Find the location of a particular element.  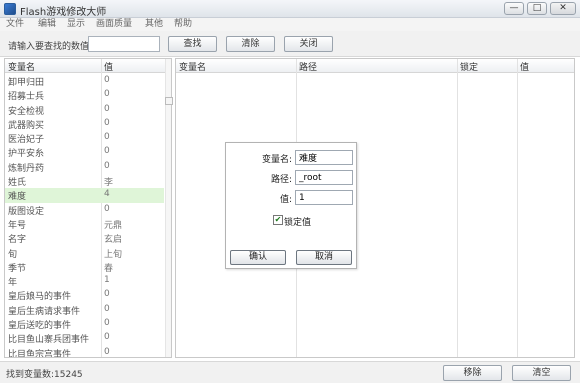

row-value: 上旬 is located at coordinates (113, 254).